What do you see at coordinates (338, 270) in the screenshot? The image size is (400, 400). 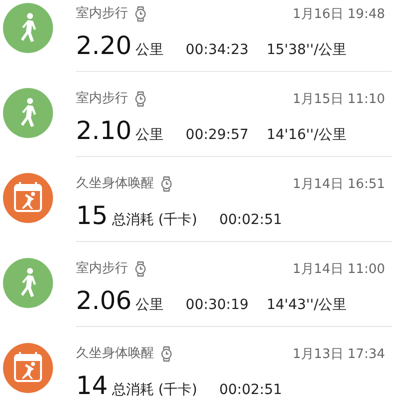 I see `activity-date: 1月14日 11:00` at bounding box center [338, 270].